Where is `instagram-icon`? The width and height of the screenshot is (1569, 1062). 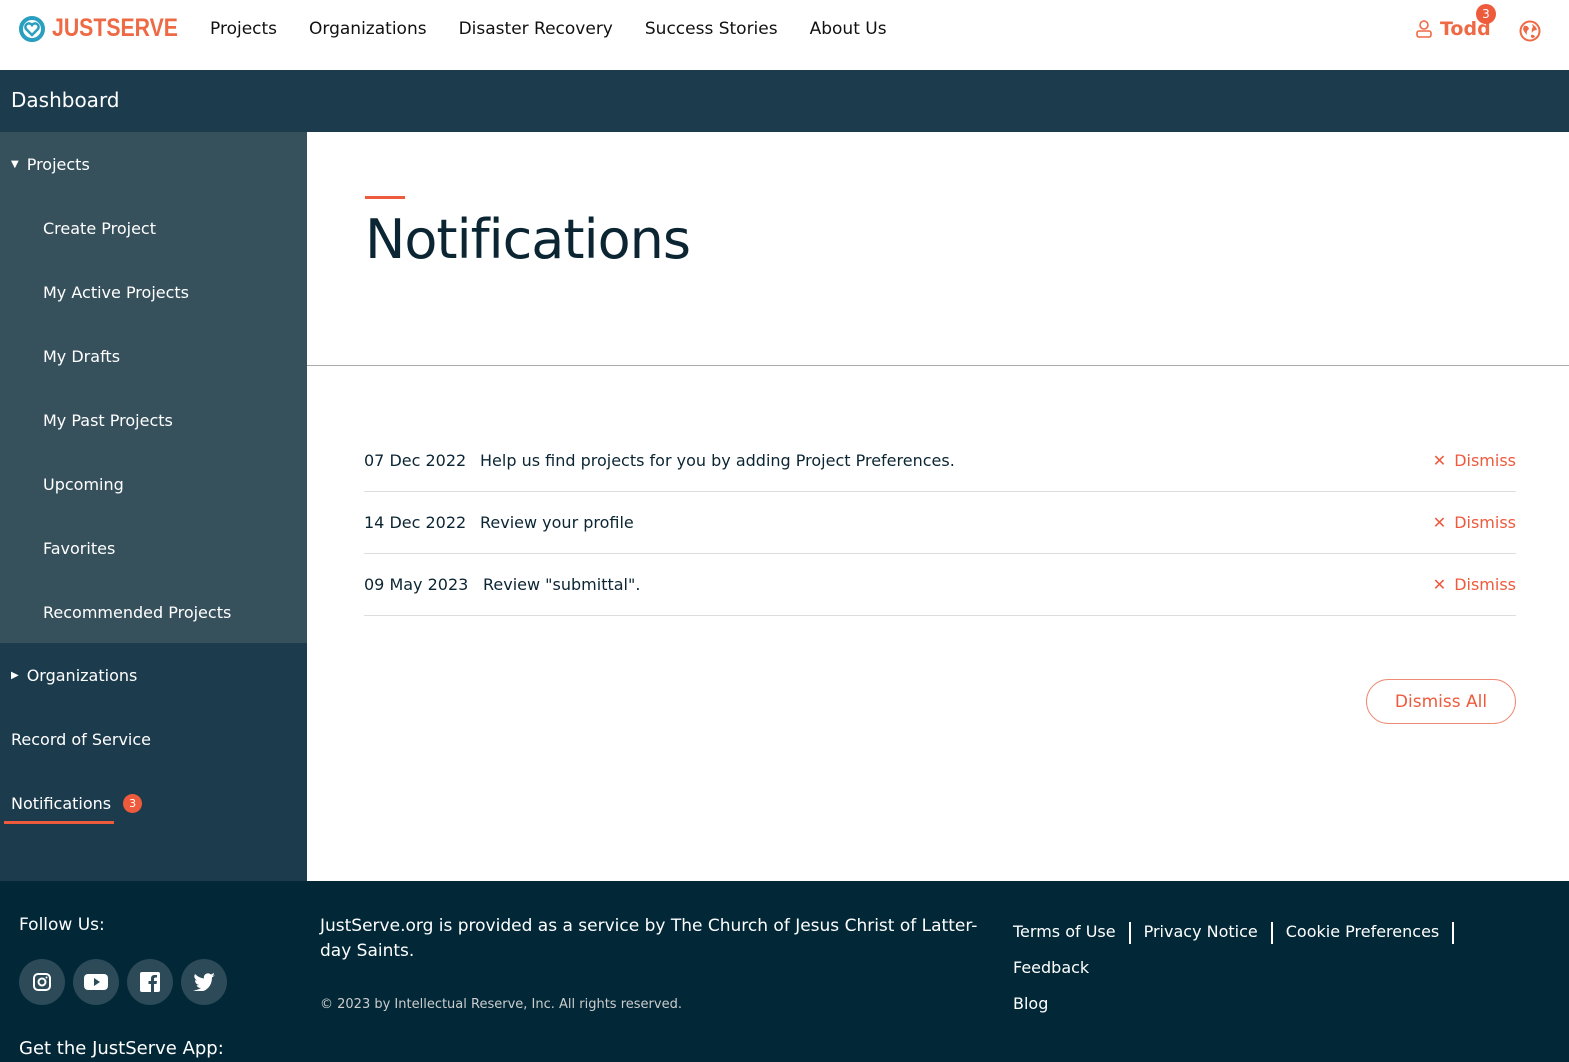 instagram-icon is located at coordinates (42, 982).